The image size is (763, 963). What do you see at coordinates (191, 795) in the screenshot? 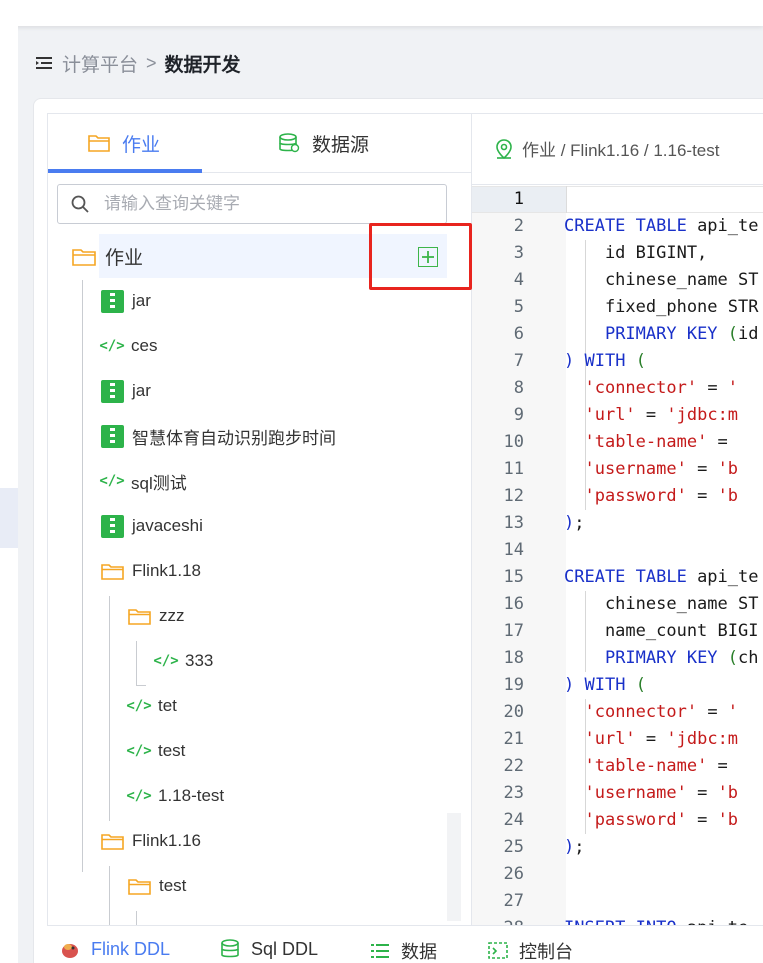
I see `tree-item-label: 1.18-test` at bounding box center [191, 795].